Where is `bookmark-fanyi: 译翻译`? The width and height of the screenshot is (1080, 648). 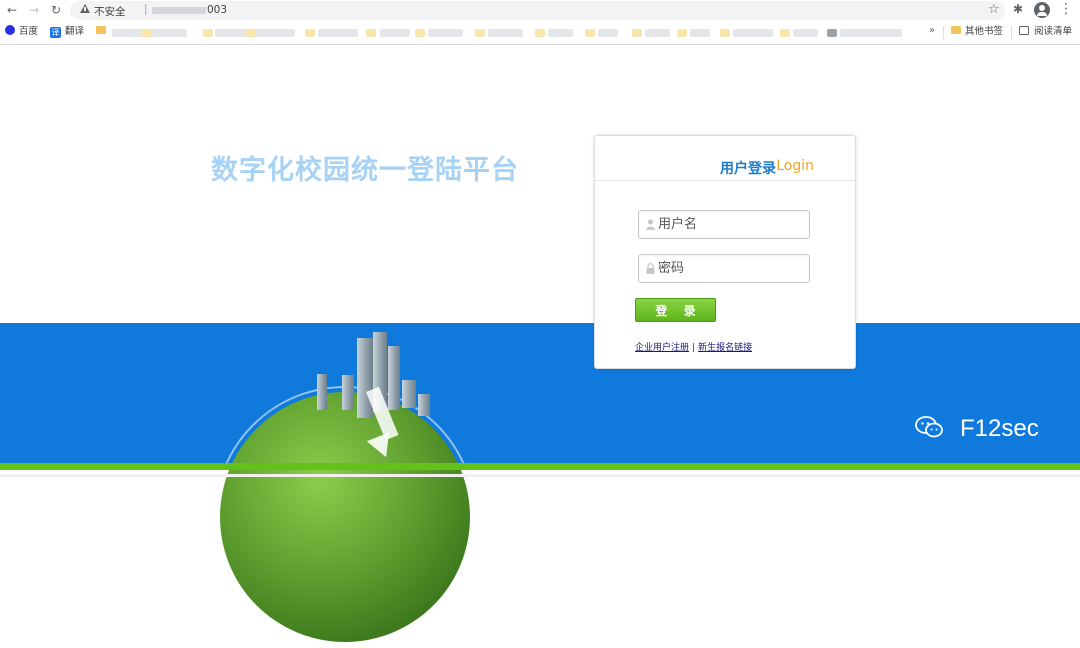 bookmark-fanyi: 译翻译 is located at coordinates (67, 32).